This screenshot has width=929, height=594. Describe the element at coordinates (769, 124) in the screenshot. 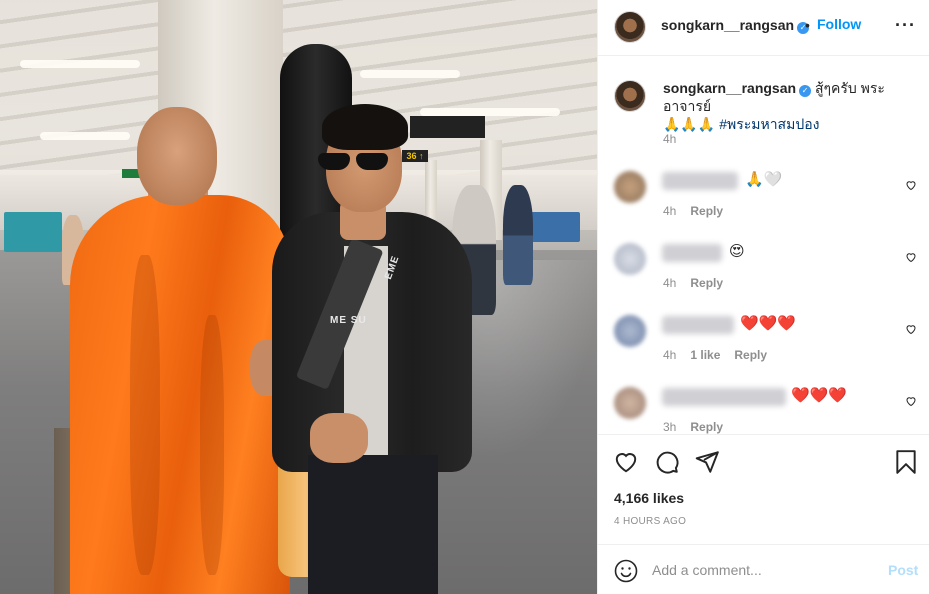

I see `caption-hashtag: #พระมหาสมปอง` at that location.